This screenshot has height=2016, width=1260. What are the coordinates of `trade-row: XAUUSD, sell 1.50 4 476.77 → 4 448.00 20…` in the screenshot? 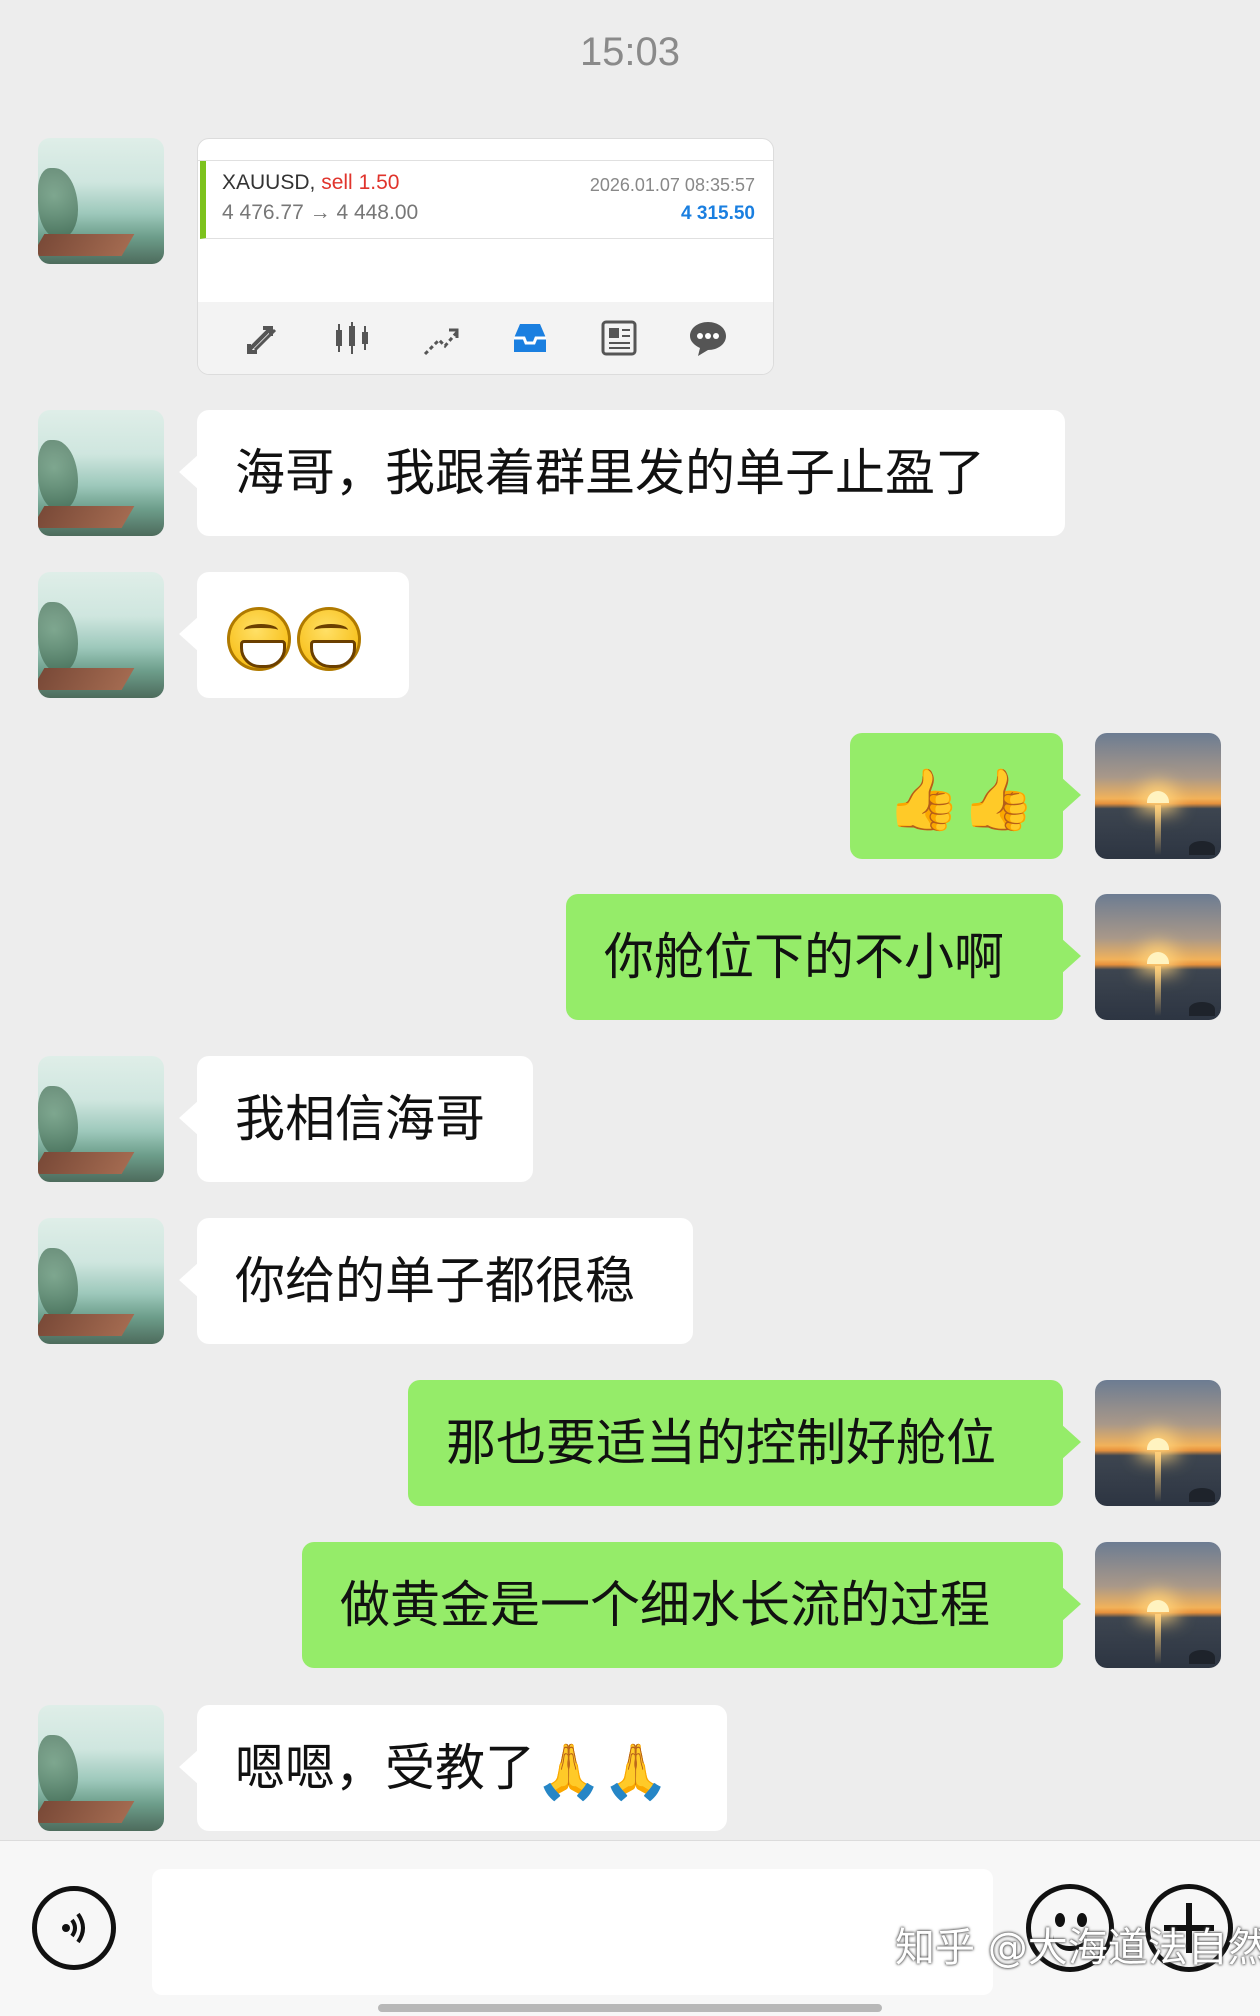 It's located at (486, 200).